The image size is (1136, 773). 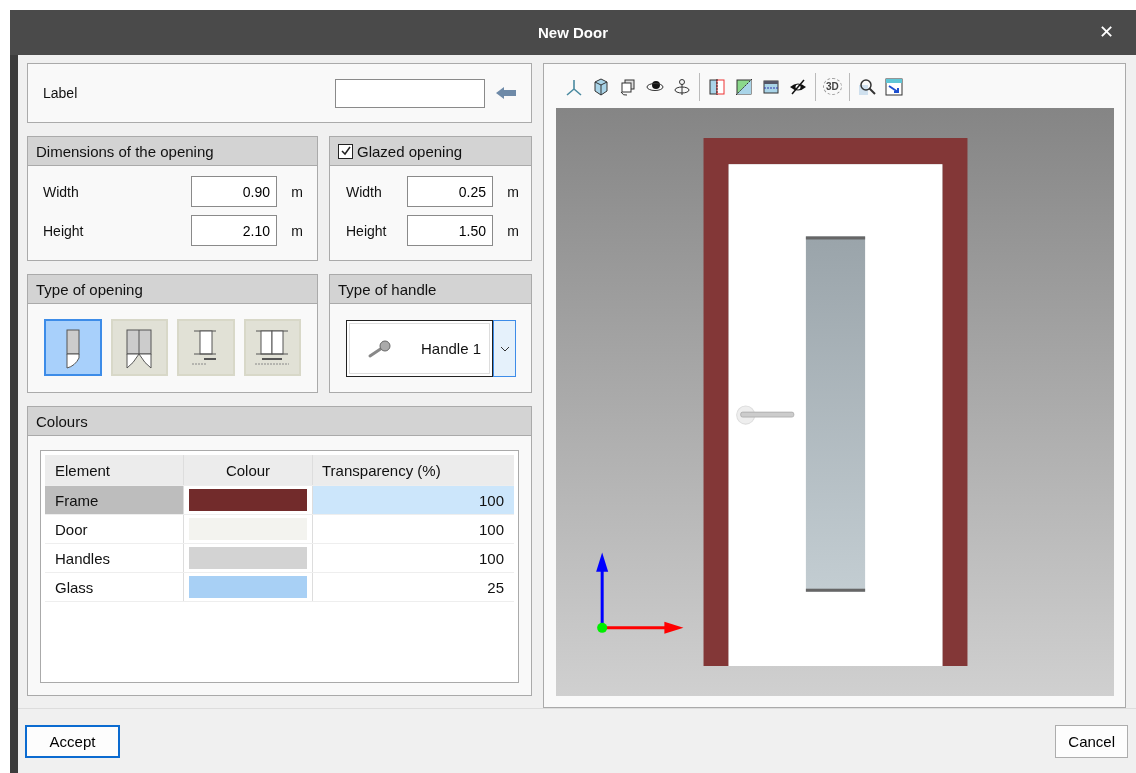 What do you see at coordinates (114, 470) in the screenshot?
I see `column-header: Element` at bounding box center [114, 470].